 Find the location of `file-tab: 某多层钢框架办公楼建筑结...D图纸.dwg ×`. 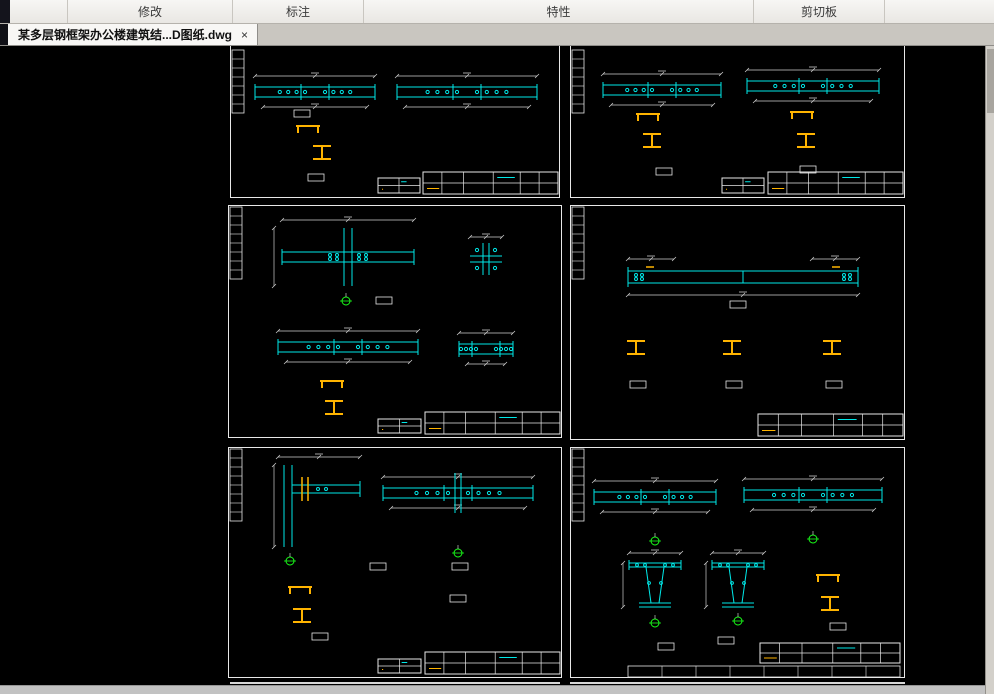

file-tab: 某多层钢框架办公楼建筑结...D图纸.dwg × is located at coordinates (133, 34).